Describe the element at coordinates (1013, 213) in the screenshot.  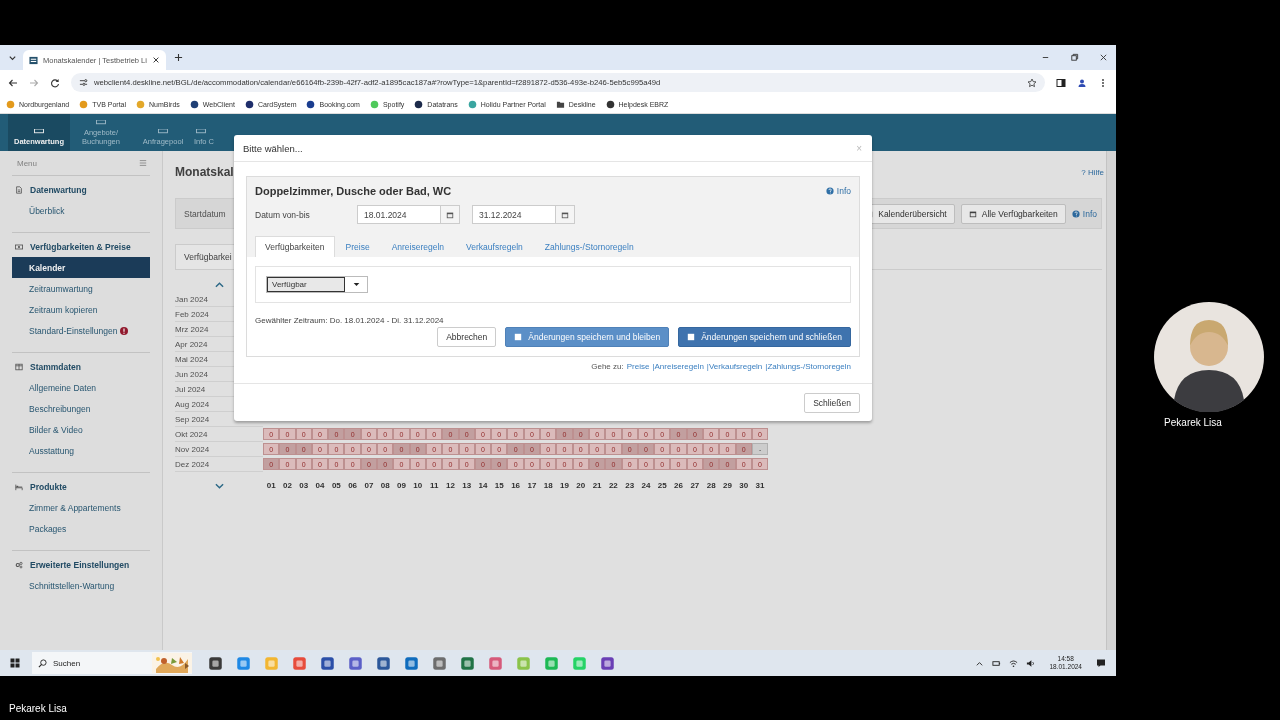
I see `calendar-button: Alle Verfügbarkeiten` at that location.